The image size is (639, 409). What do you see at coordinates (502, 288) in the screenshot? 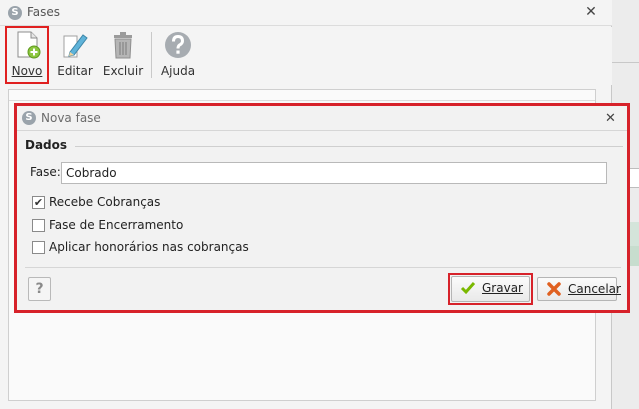
I see `save-label: Gravar` at bounding box center [502, 288].